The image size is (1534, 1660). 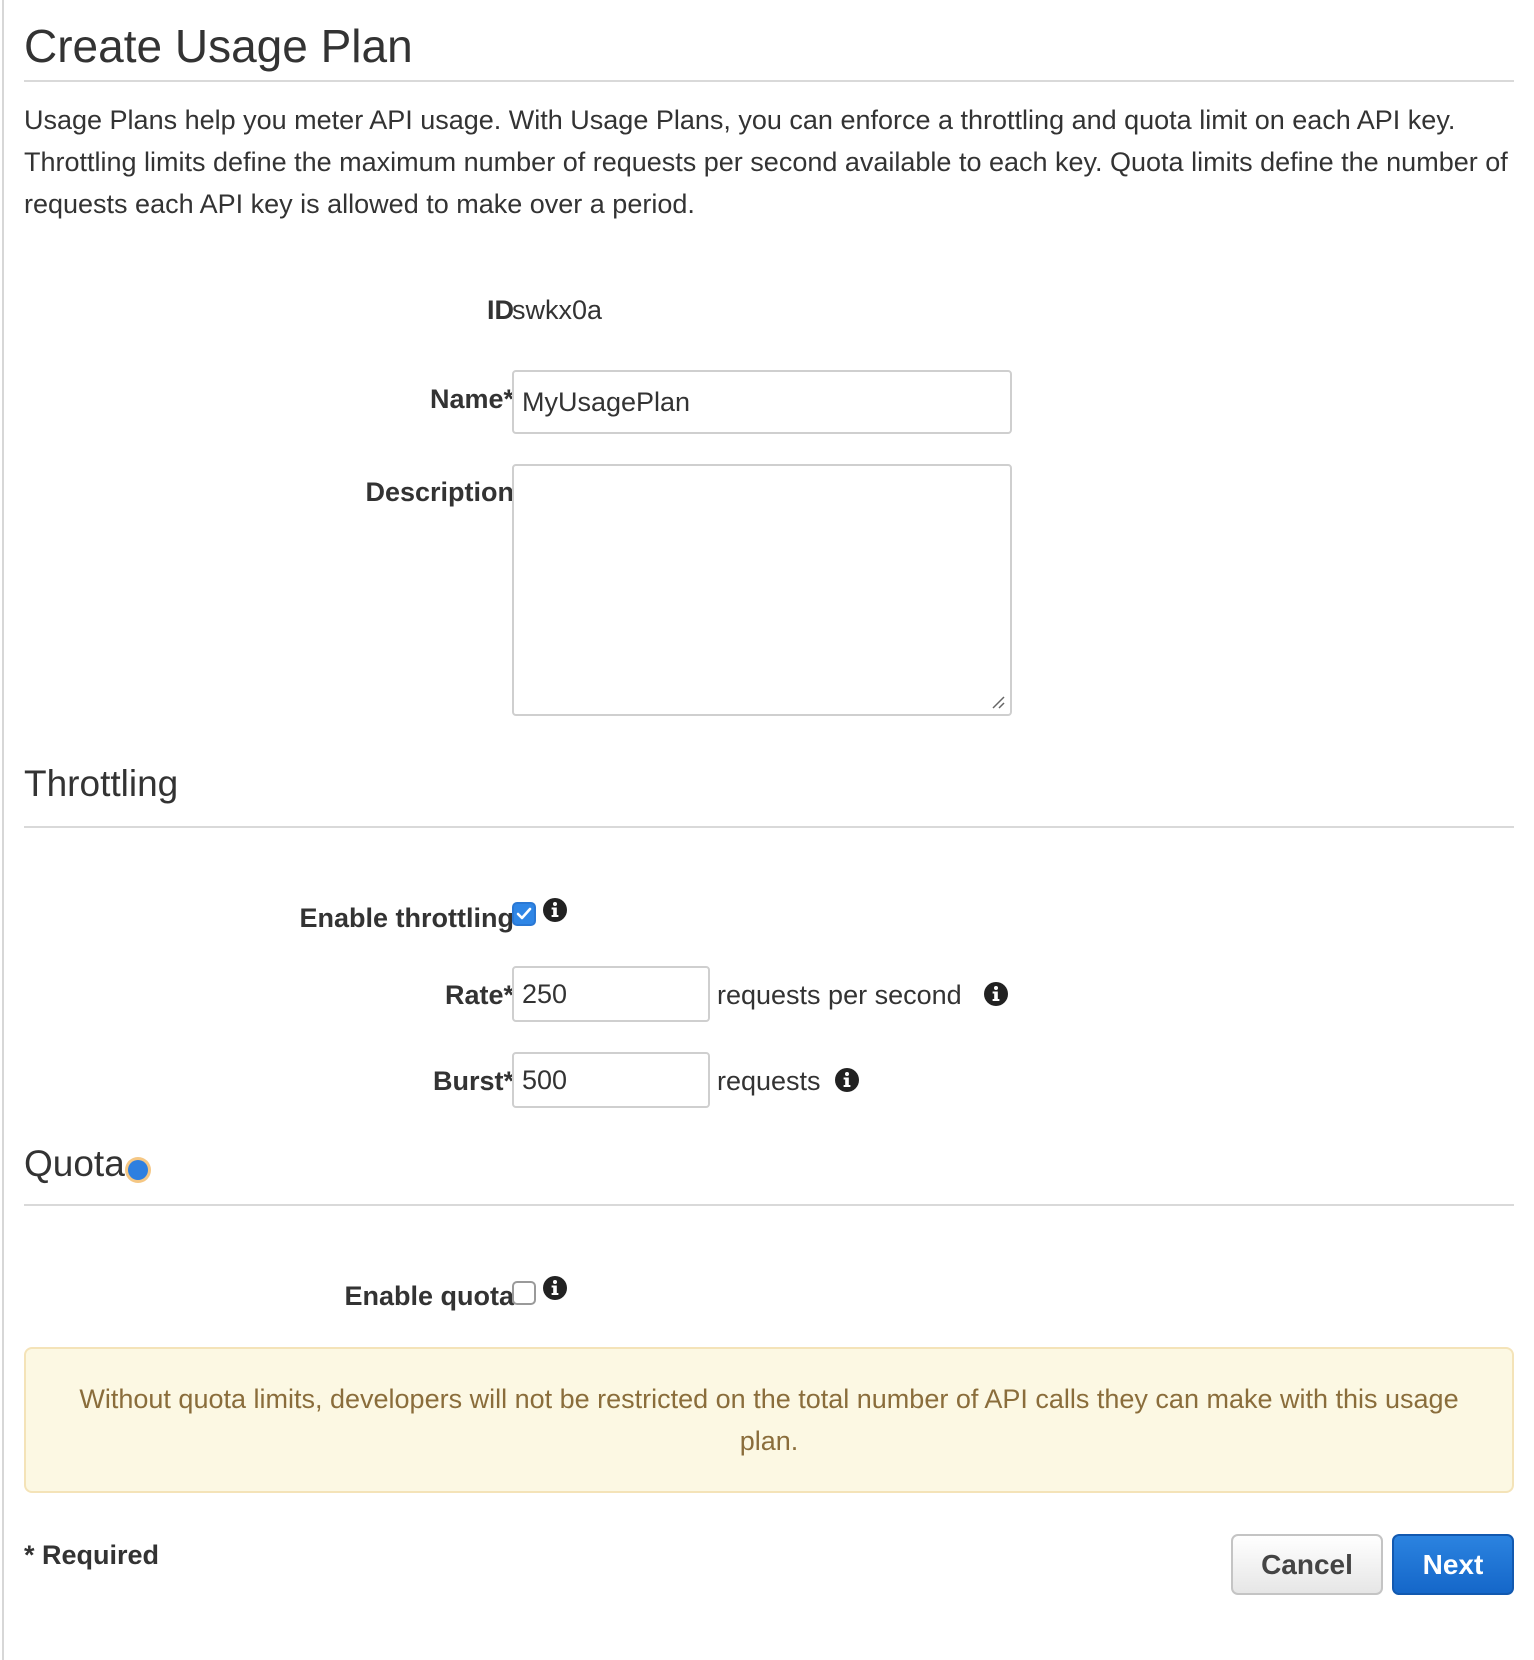 I want to click on enable-throttling-label: Enable throttling, so click(x=406, y=918).